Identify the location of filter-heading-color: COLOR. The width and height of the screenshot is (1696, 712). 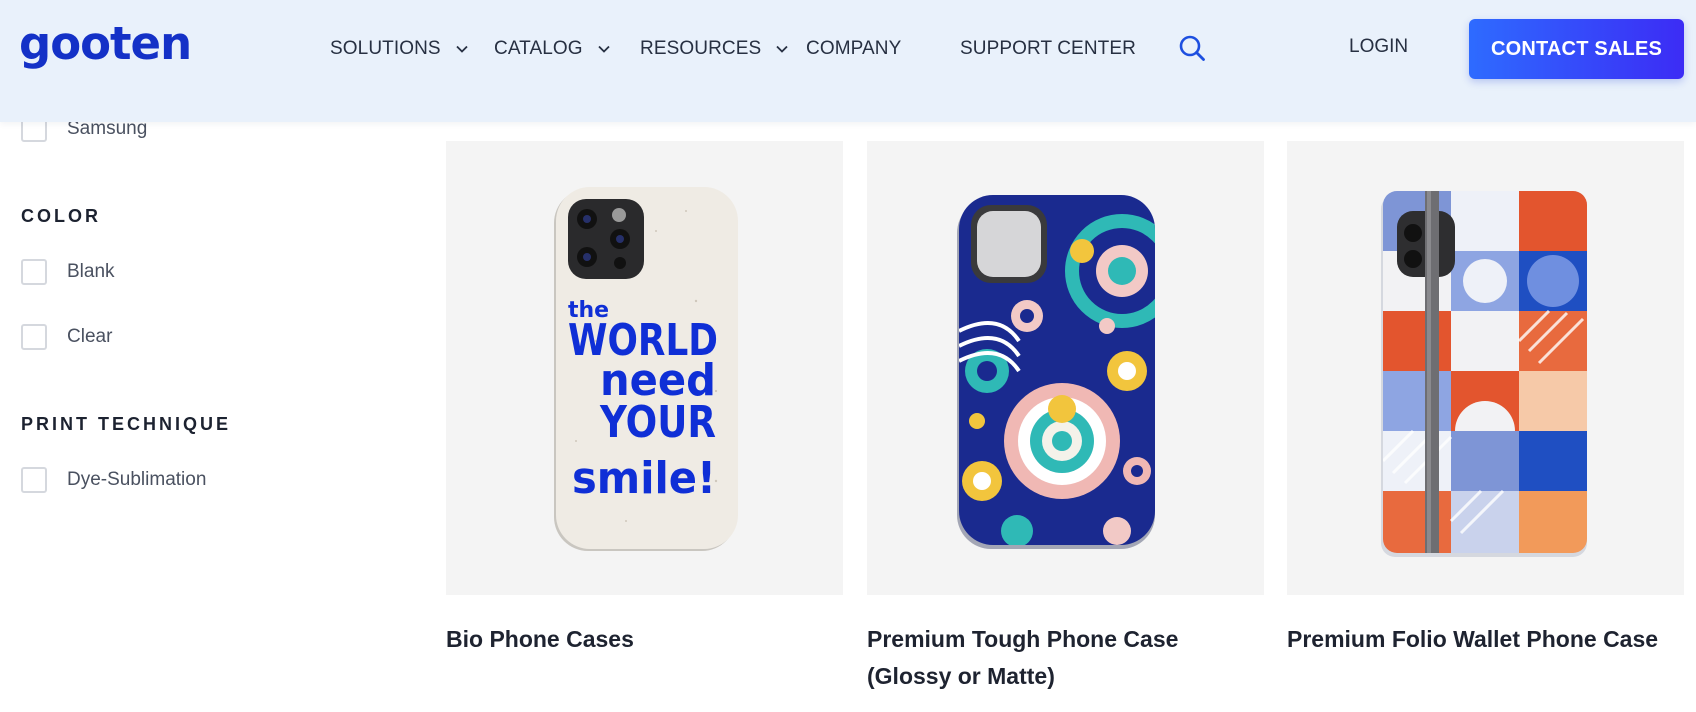
(61, 216).